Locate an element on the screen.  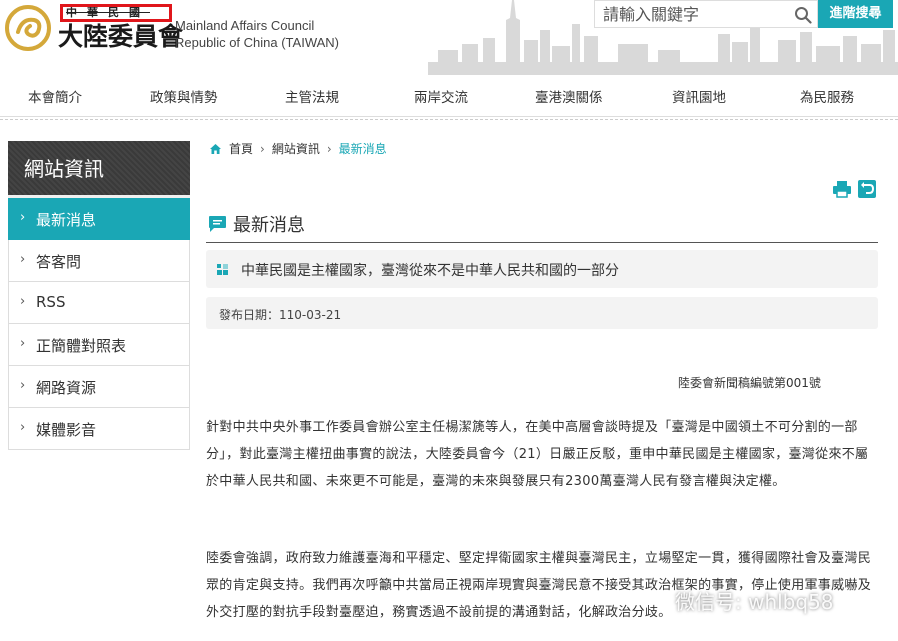
sidebar-item-web-resources: › 網路資源 is located at coordinates (99, 387).